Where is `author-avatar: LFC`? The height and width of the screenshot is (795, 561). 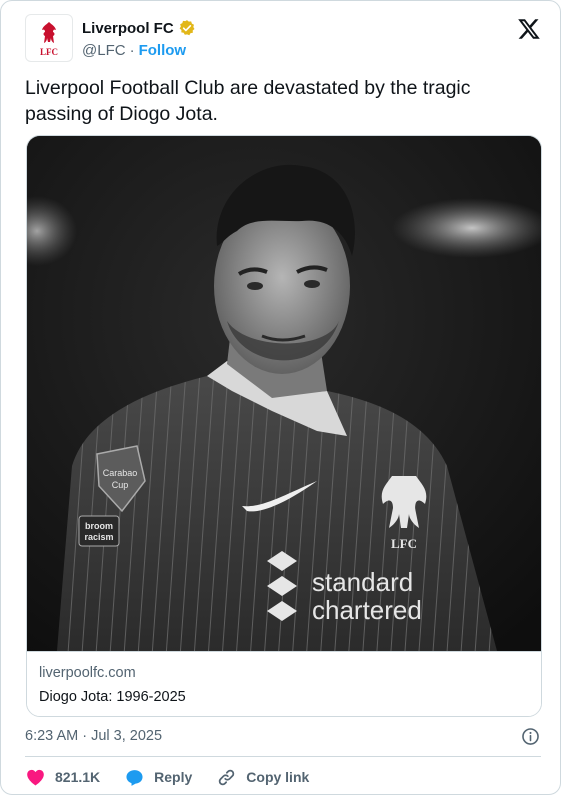 author-avatar: LFC is located at coordinates (49, 38).